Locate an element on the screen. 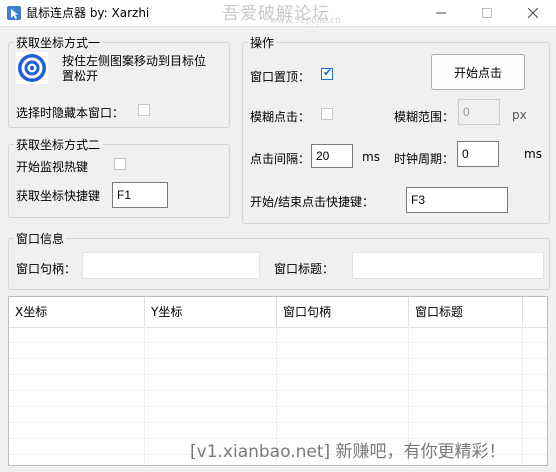 The image size is (556, 472). close-icon is located at coordinates (533, 13).